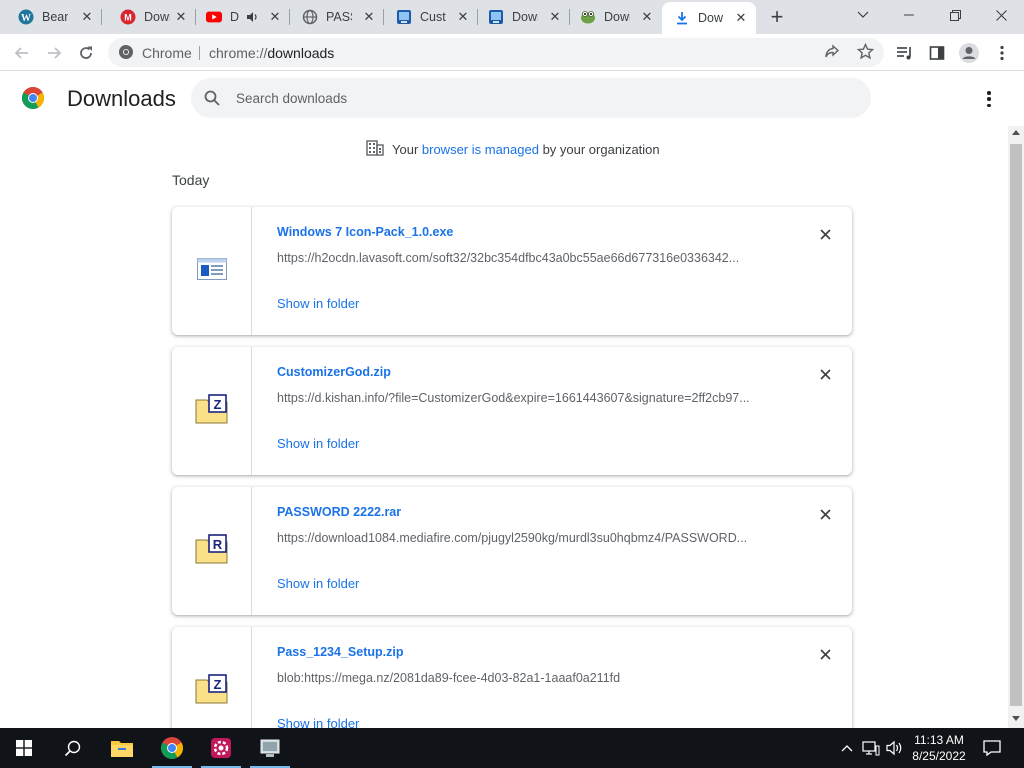 This screenshot has height=768, width=1024. What do you see at coordinates (599, 149) in the screenshot?
I see `managed-suffix: by your organization` at bounding box center [599, 149].